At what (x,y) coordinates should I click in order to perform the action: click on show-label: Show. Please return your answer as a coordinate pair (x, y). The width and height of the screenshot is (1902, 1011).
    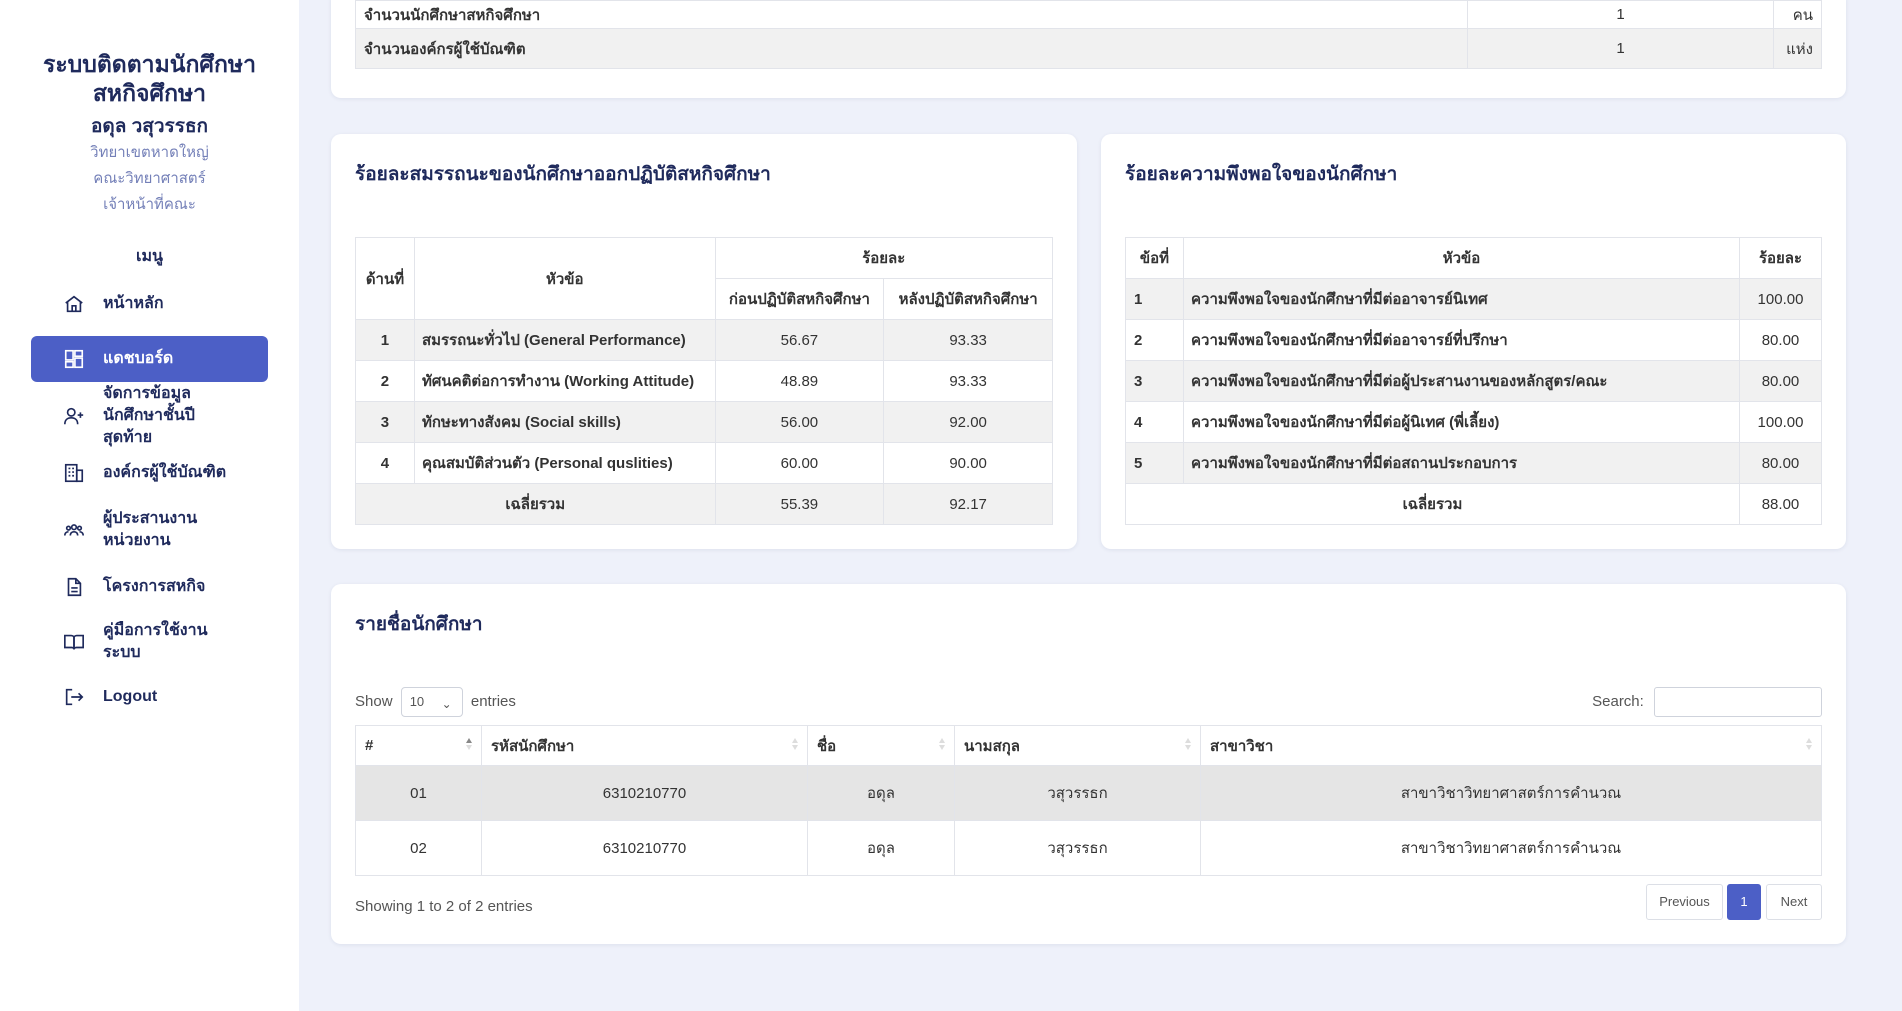
    Looking at the image, I should click on (374, 701).